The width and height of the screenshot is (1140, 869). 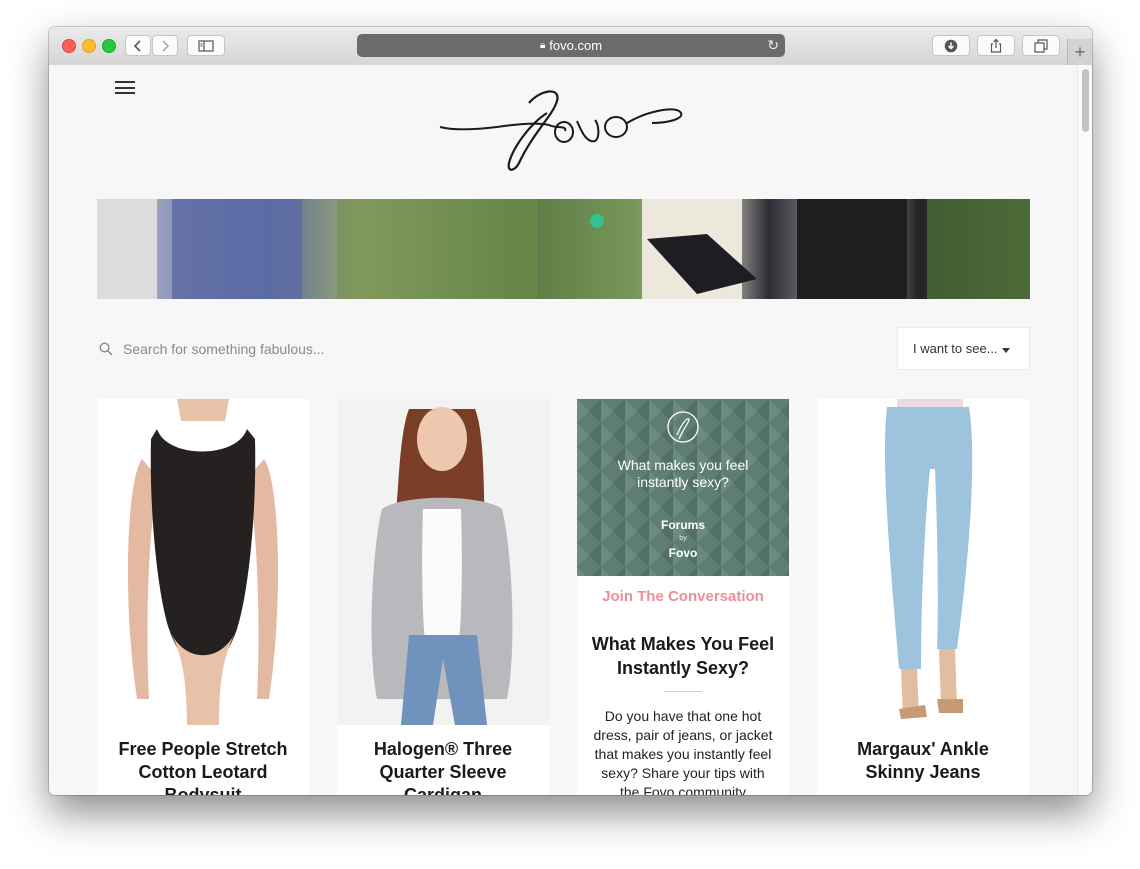 I want to click on title-bar: 🔒︎ fovo.com ↻ +, so click(x=570, y=46).